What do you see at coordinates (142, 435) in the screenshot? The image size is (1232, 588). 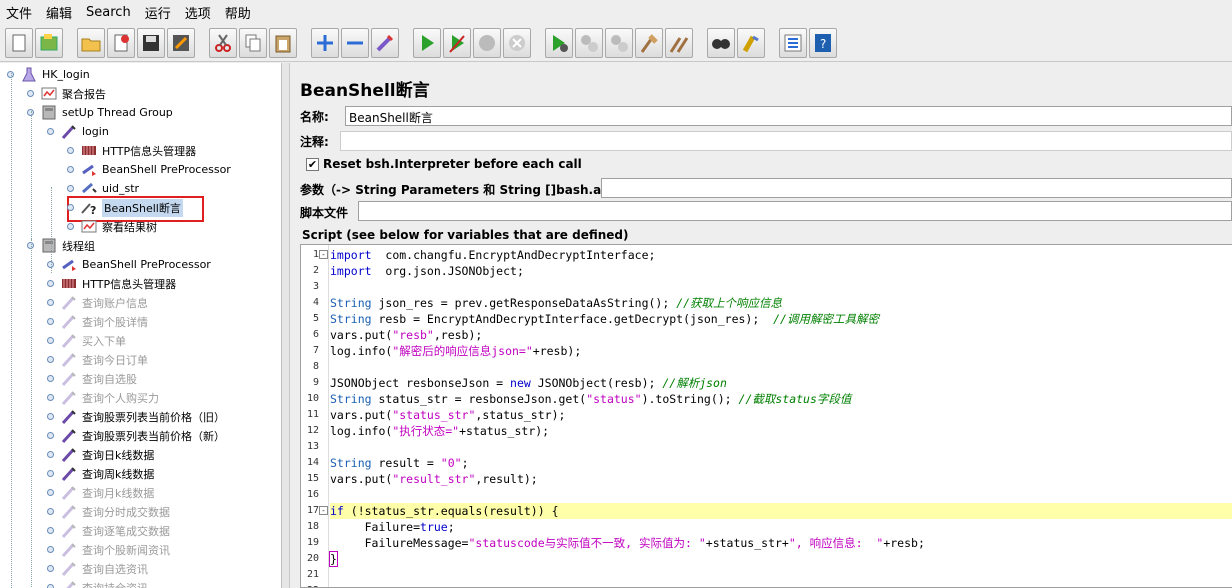 I see `tree-node: 查询股票列表当前价格（新）` at bounding box center [142, 435].